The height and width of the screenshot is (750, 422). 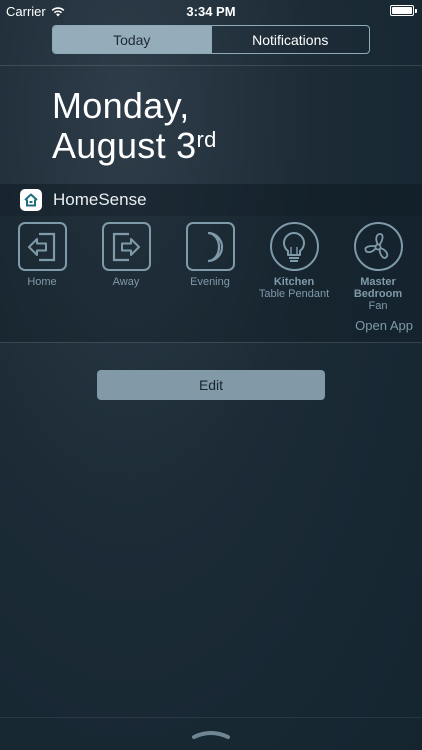 What do you see at coordinates (294, 246) in the screenshot?
I see `lightbulb-icon` at bounding box center [294, 246].